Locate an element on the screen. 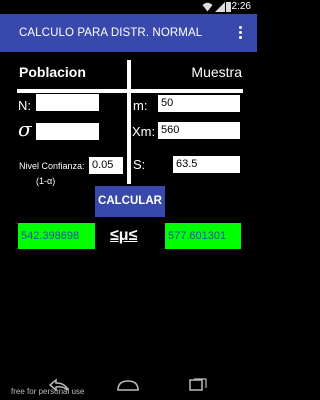  sigma-input is located at coordinates (67, 131).